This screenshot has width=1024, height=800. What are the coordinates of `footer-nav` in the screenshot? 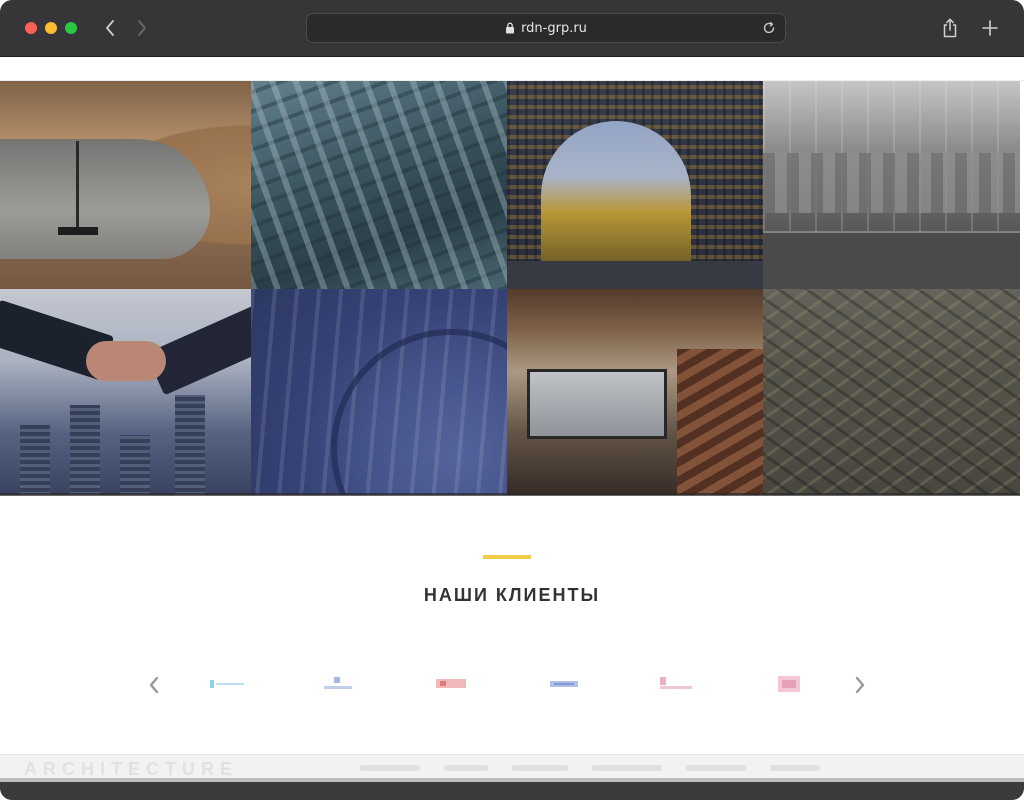 It's located at (590, 768).